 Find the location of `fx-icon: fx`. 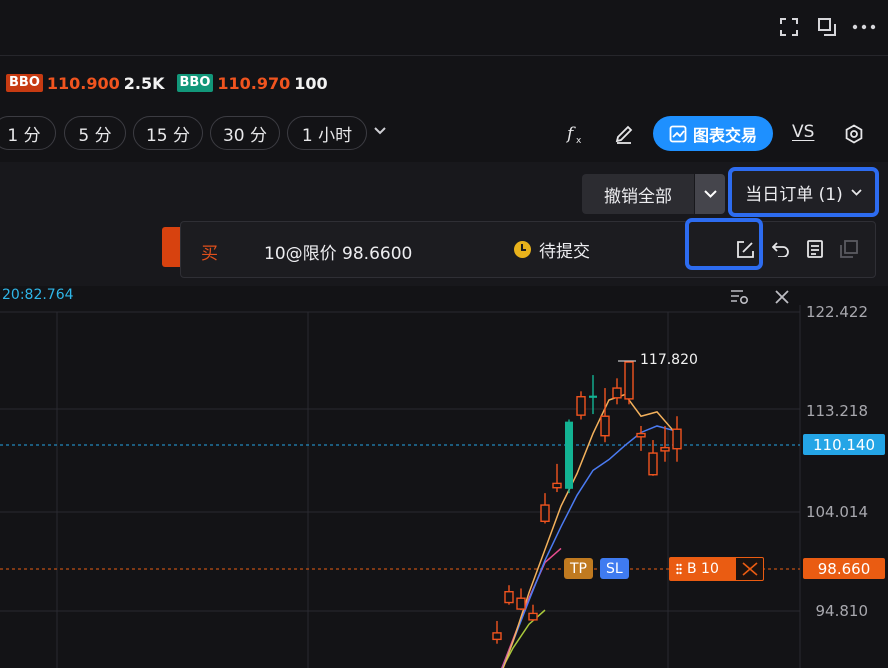

fx-icon: fx is located at coordinates (577, 134).